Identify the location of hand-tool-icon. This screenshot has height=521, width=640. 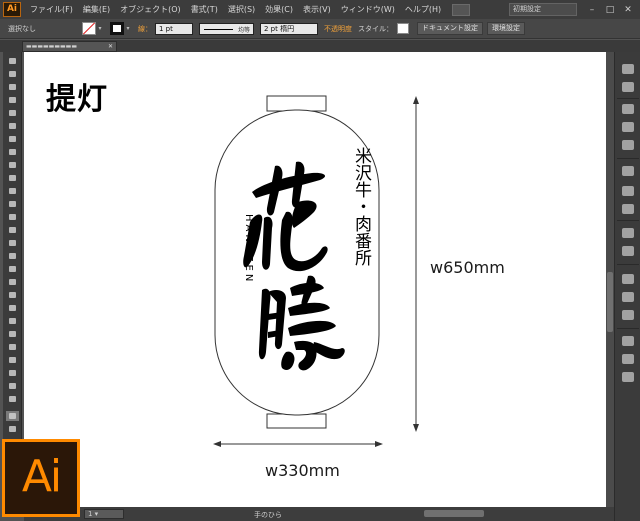
(12, 416).